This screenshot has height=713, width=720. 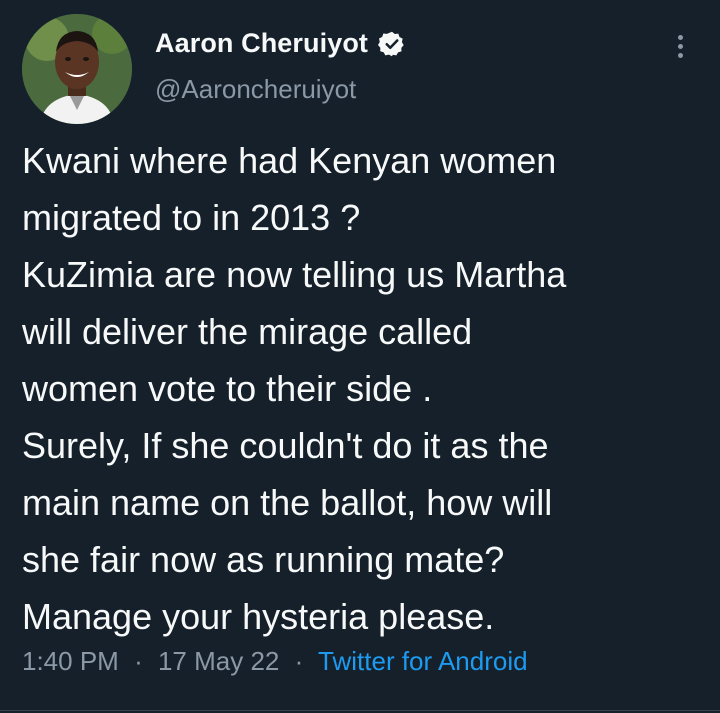 I want to click on tweet-text-line: KuZimia are now telling us Martha, so click(x=294, y=274).